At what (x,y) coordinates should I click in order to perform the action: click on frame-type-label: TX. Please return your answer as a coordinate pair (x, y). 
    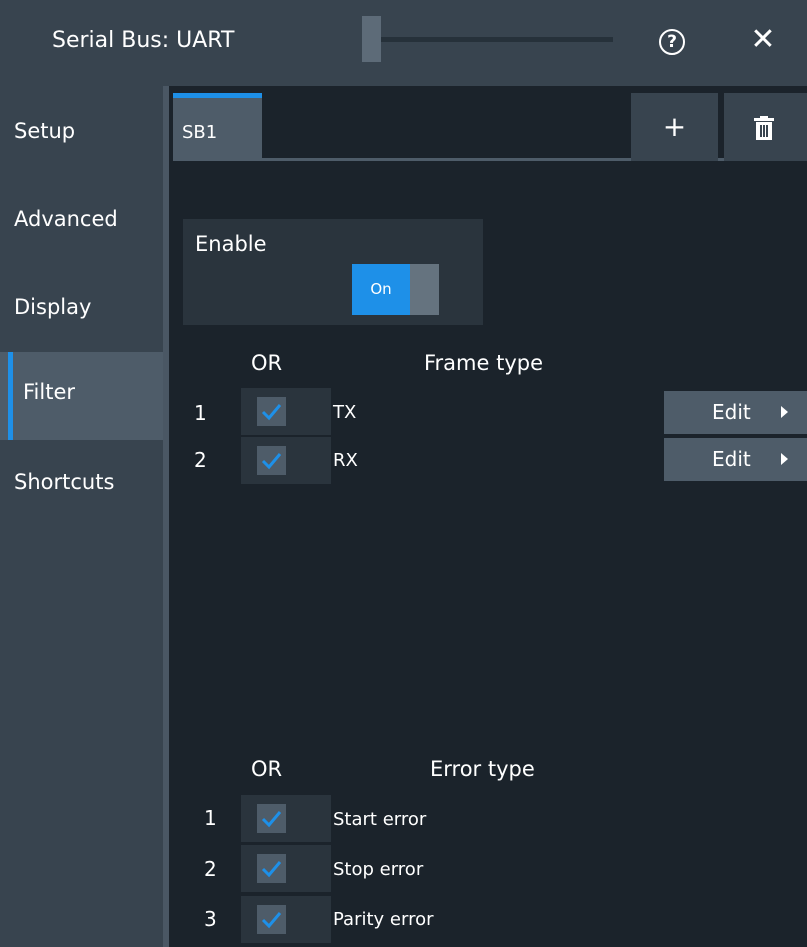
    Looking at the image, I should click on (345, 412).